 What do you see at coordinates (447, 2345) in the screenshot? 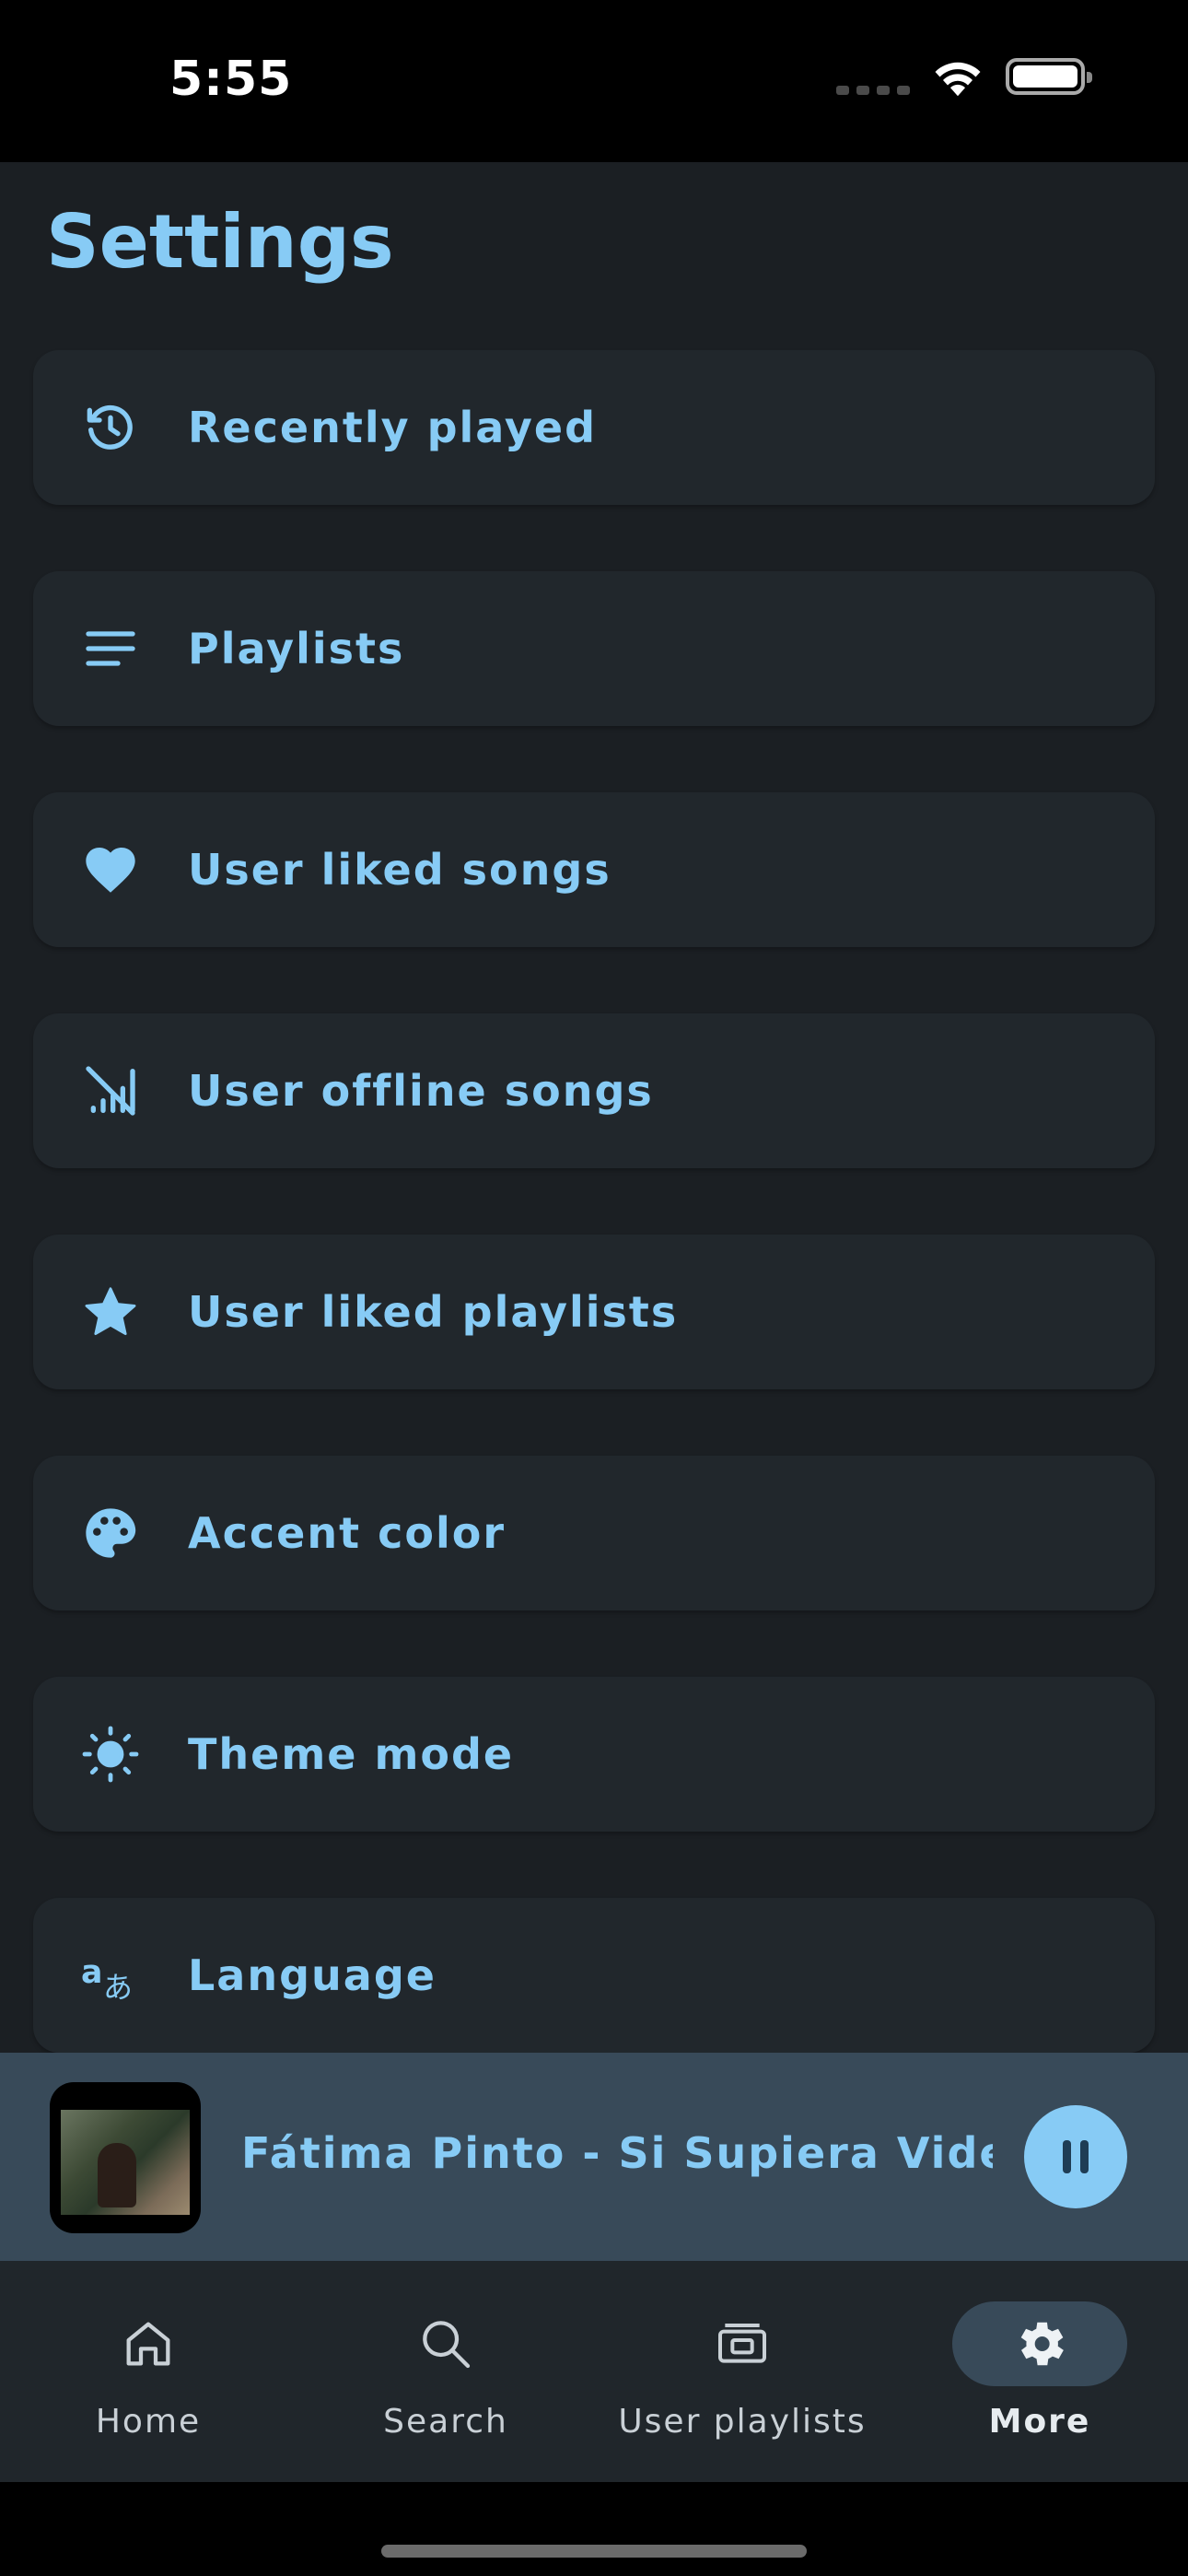
I see `search-icon` at bounding box center [447, 2345].